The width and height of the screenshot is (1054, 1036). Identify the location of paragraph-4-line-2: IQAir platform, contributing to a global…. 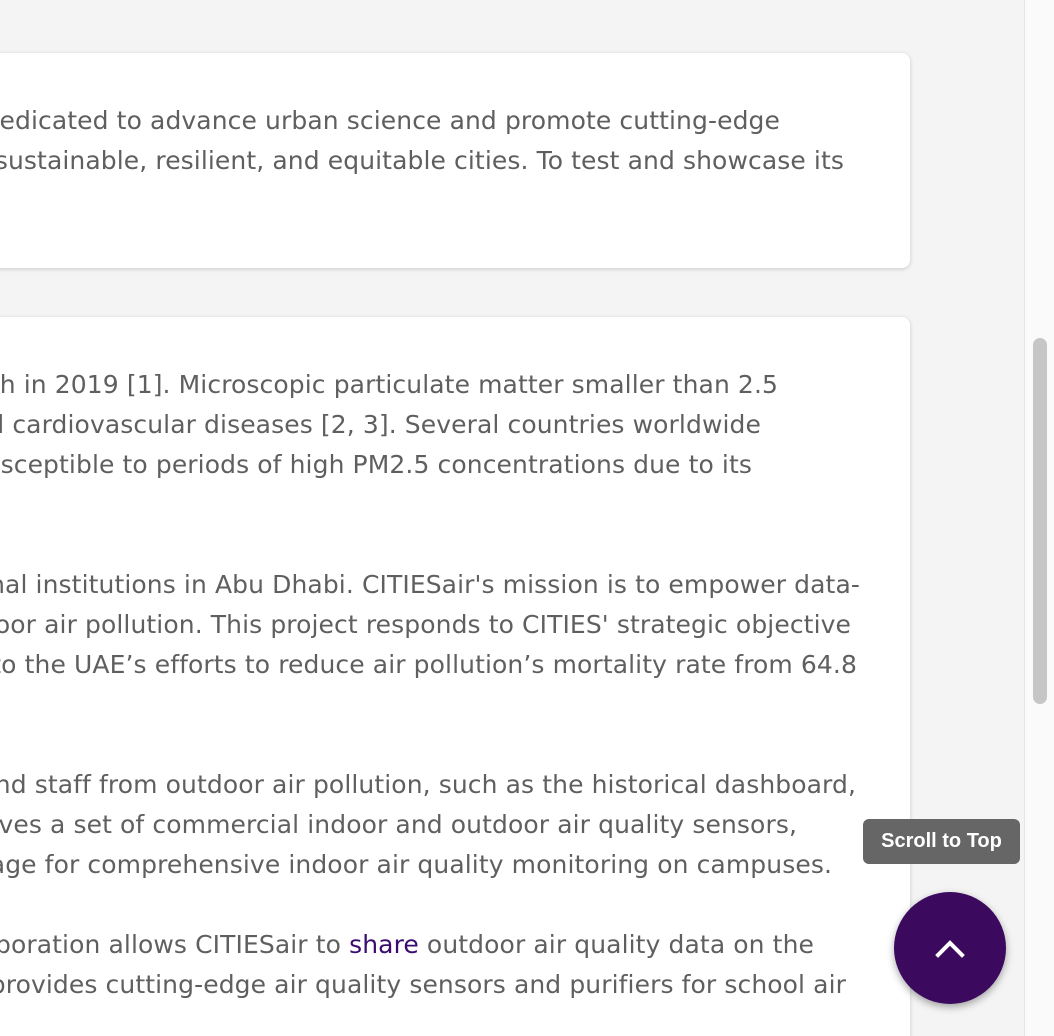
(423, 984).